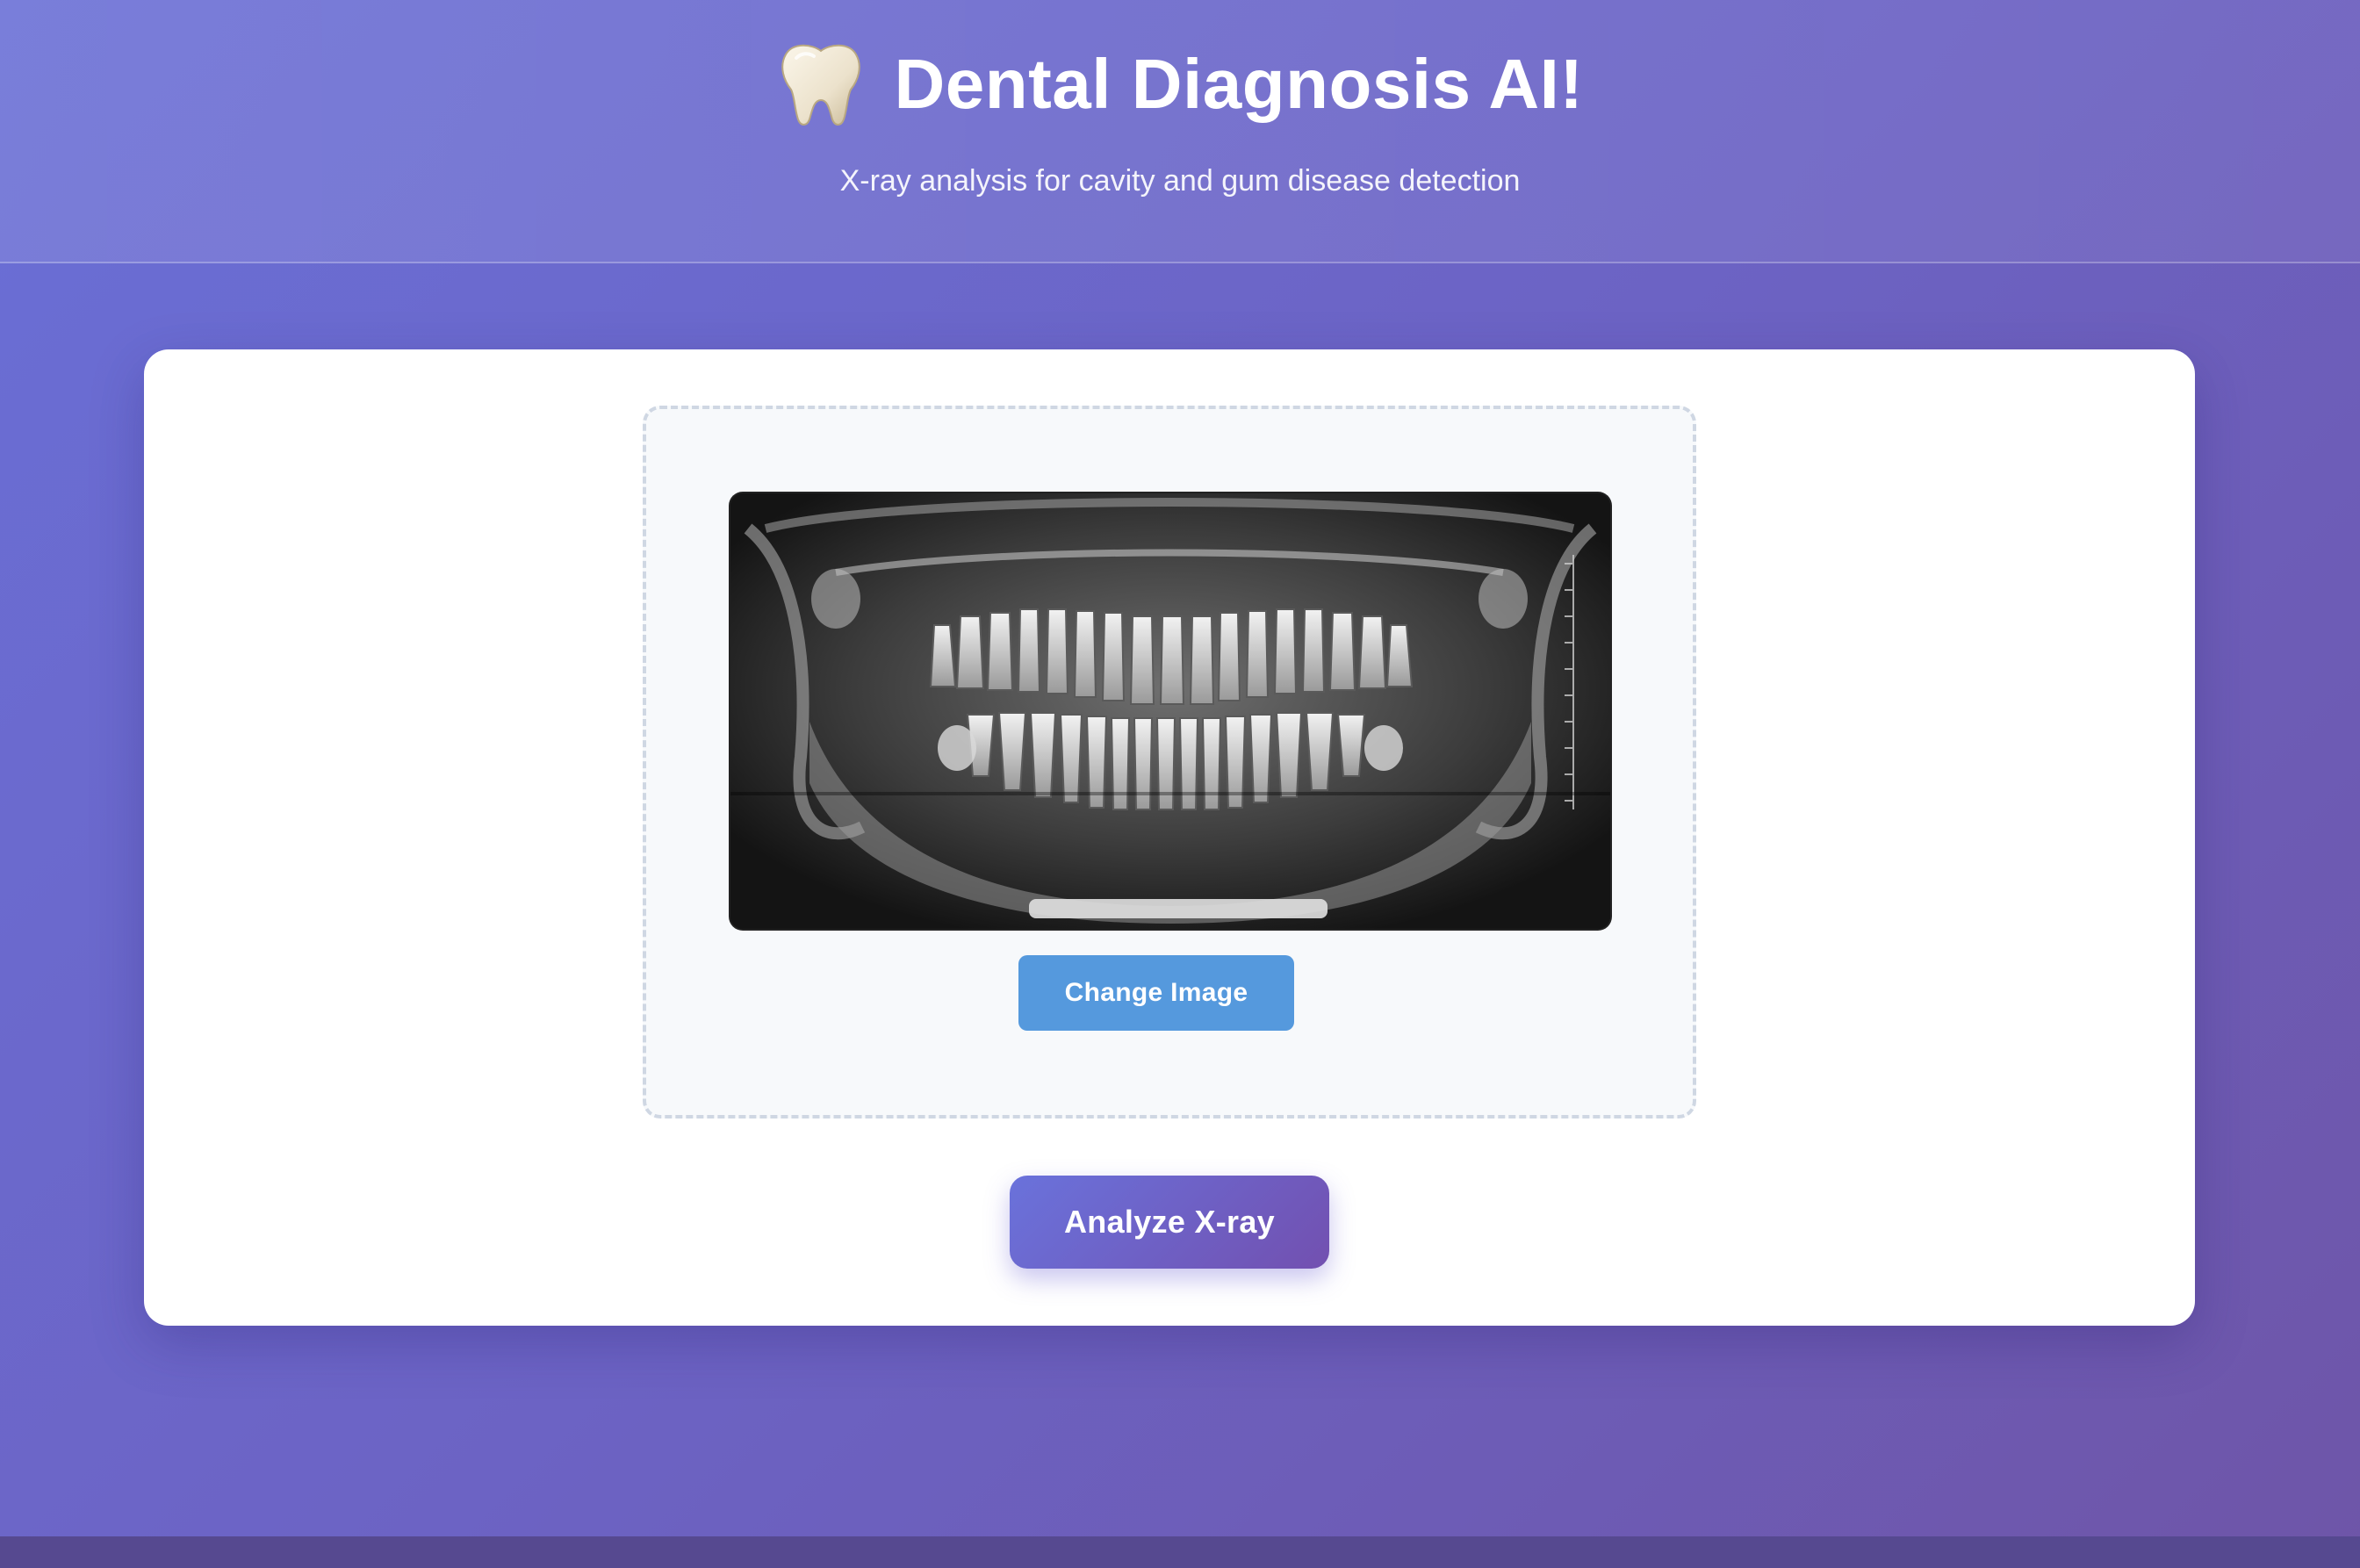 The width and height of the screenshot is (2360, 1568). Describe the element at coordinates (1239, 84) in the screenshot. I see `app-title: Dental Diagnosis AI!` at that location.